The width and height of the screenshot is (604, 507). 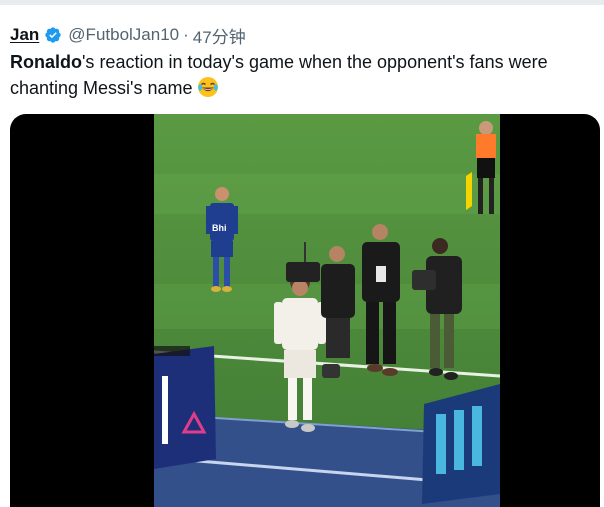 I want to click on tweet-header: Jan @FutbolJan10 · 47分钟, so click(x=128, y=35).